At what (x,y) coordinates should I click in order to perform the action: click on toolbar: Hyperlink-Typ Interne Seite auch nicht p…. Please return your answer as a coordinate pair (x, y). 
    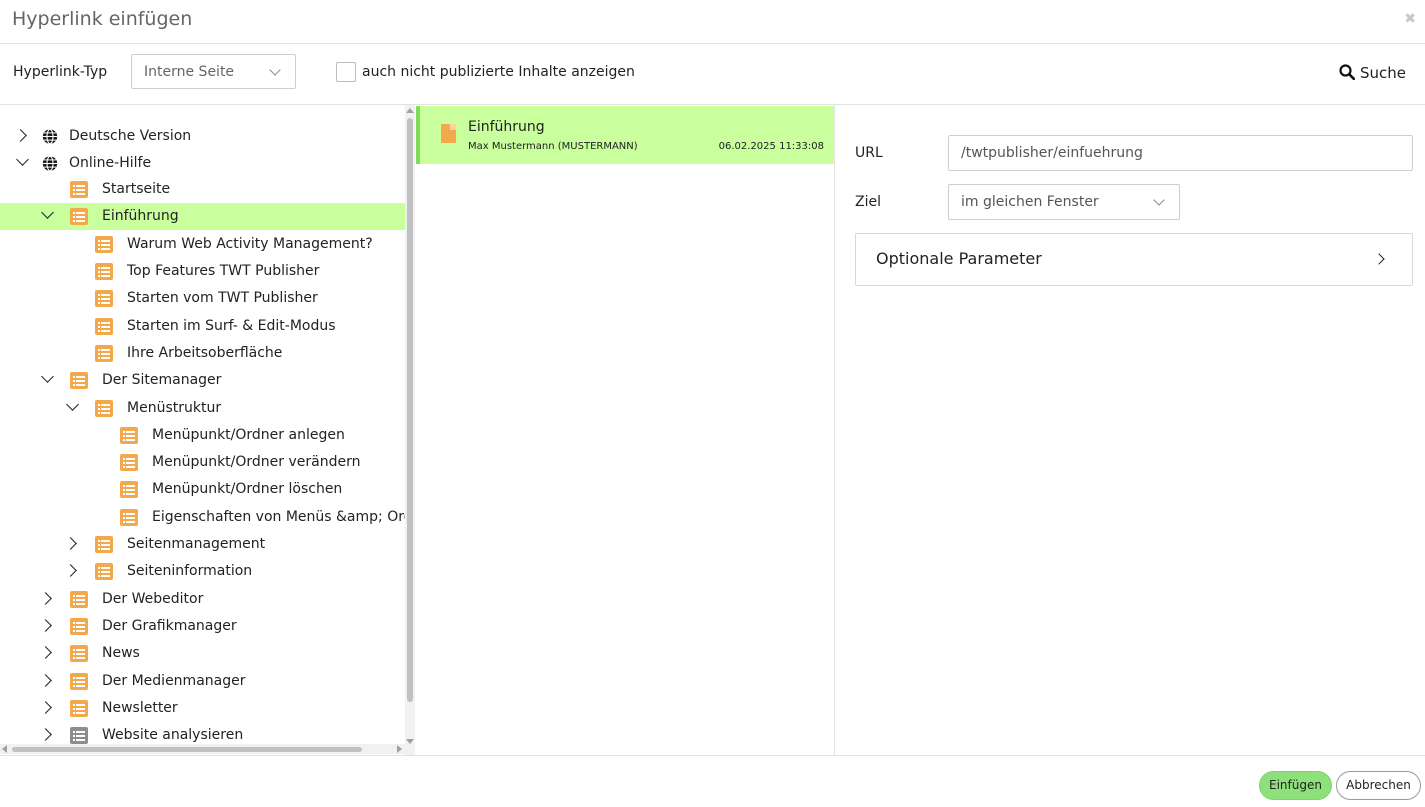
    Looking at the image, I should click on (712, 74).